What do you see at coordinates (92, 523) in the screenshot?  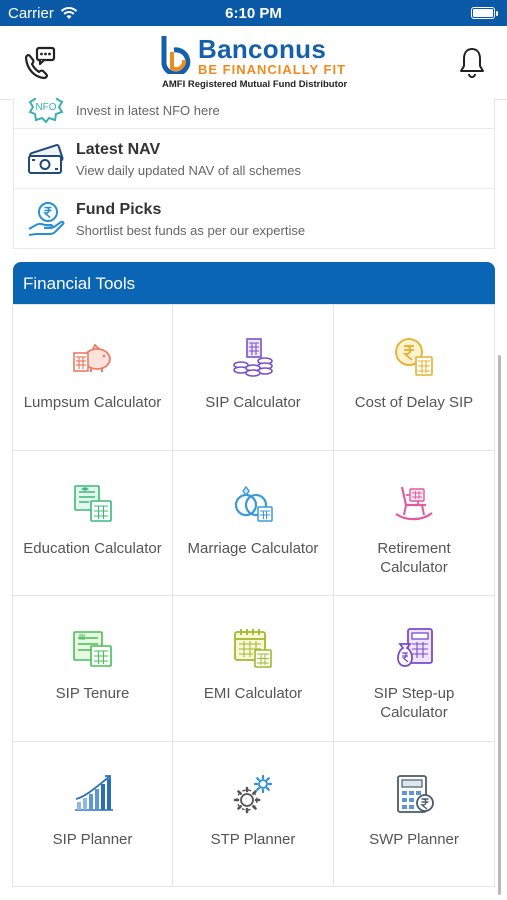 I see `tool-education-calculator: Education Calculator` at bounding box center [92, 523].